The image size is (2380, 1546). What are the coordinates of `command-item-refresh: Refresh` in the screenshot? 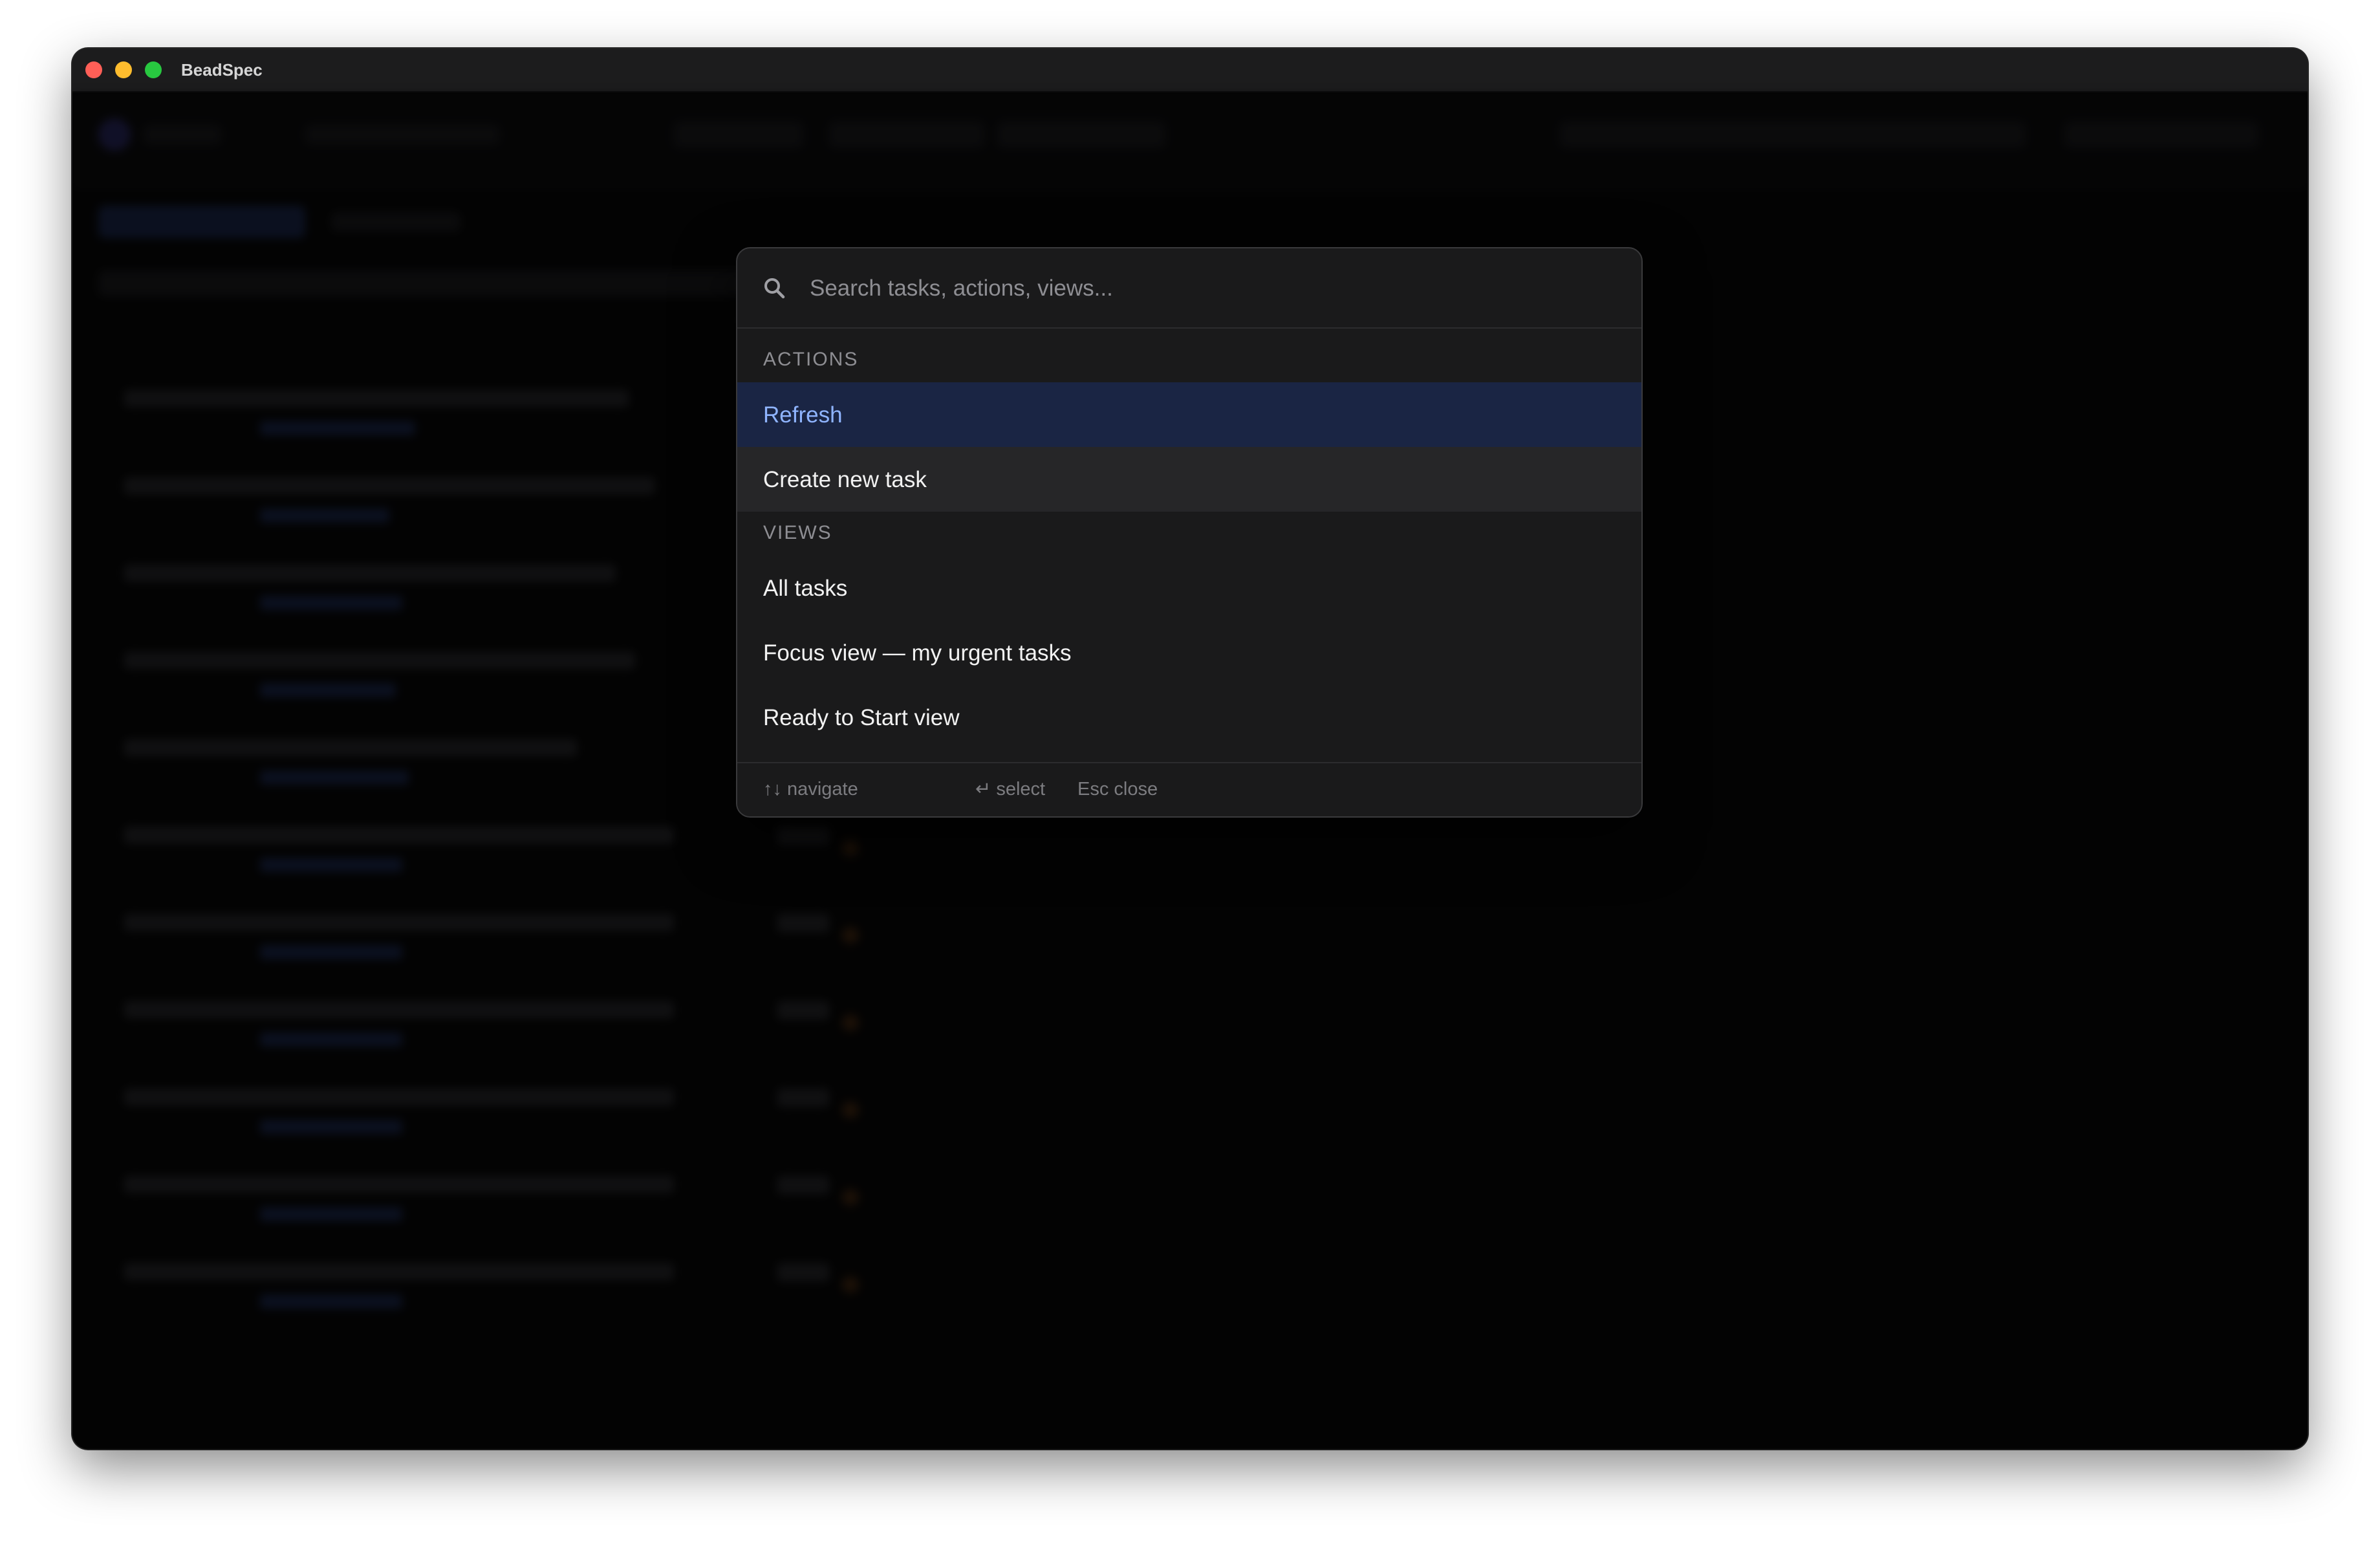 It's located at (1189, 414).